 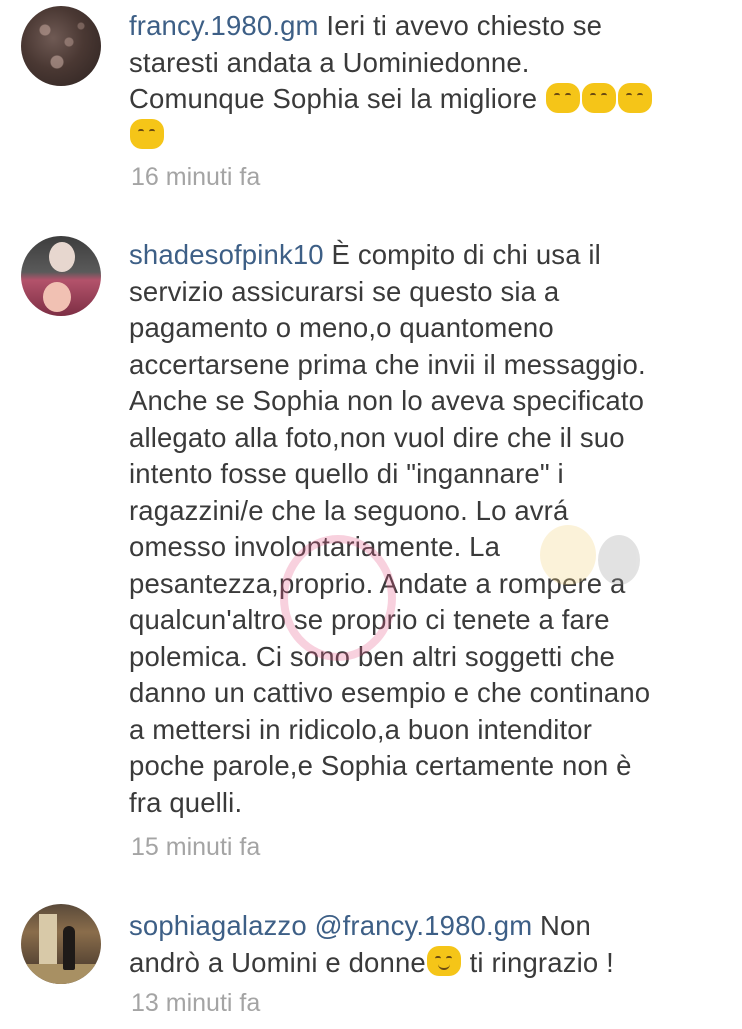 I want to click on comment-username: francy.1980.gm, so click(x=224, y=25).